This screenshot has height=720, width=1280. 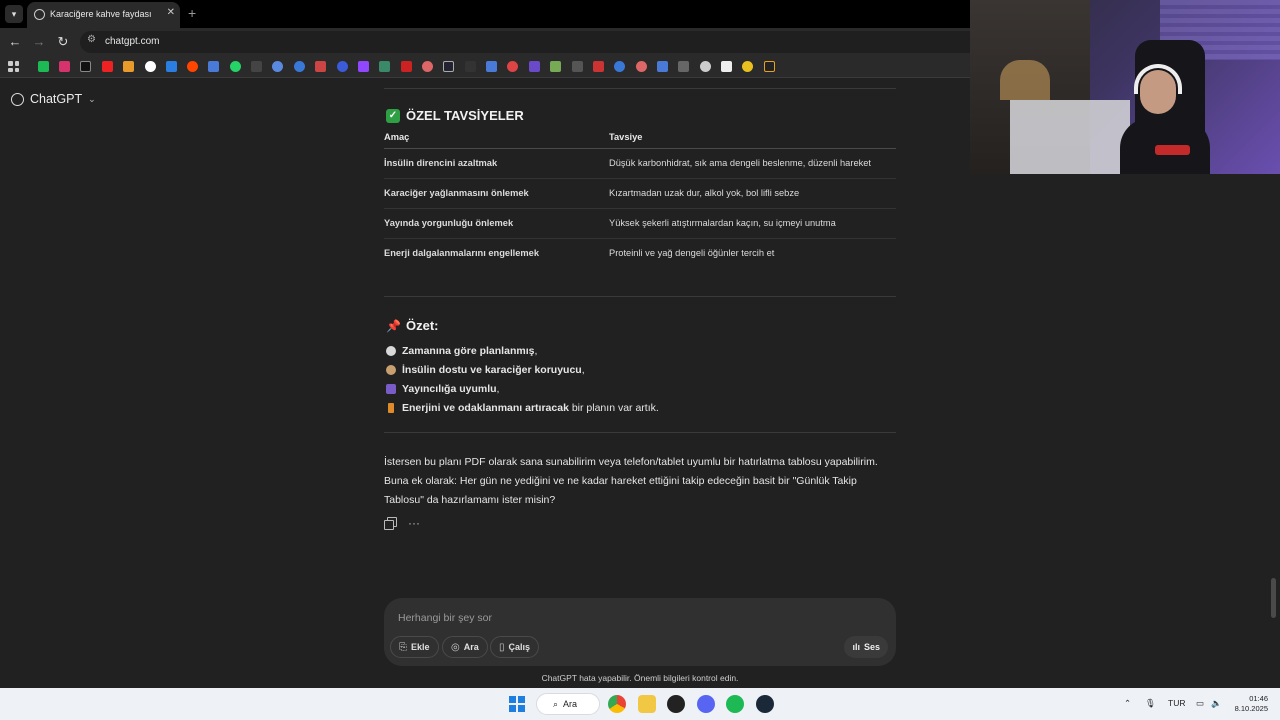 I want to click on attach-label: Ekle, so click(x=420, y=647).